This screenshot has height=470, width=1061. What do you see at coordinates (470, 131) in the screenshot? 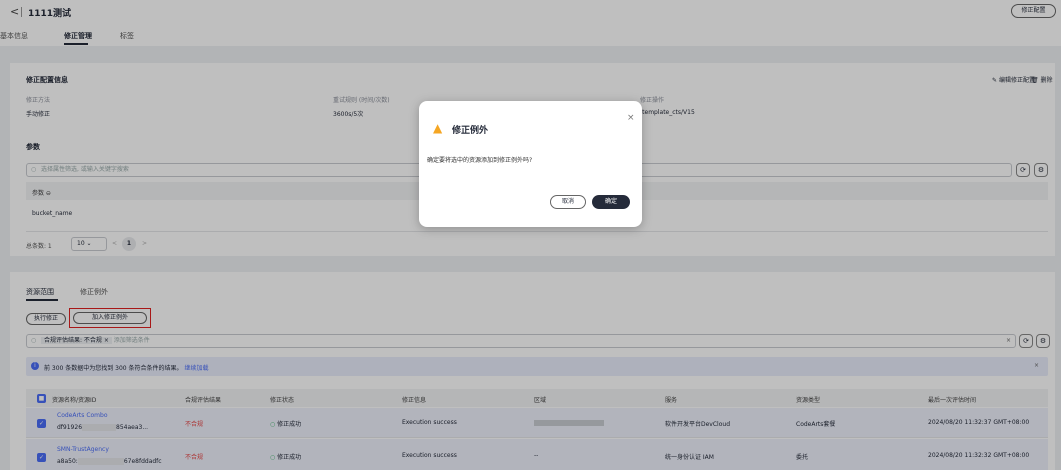
I see `dialog-title: 修正例外` at bounding box center [470, 131].